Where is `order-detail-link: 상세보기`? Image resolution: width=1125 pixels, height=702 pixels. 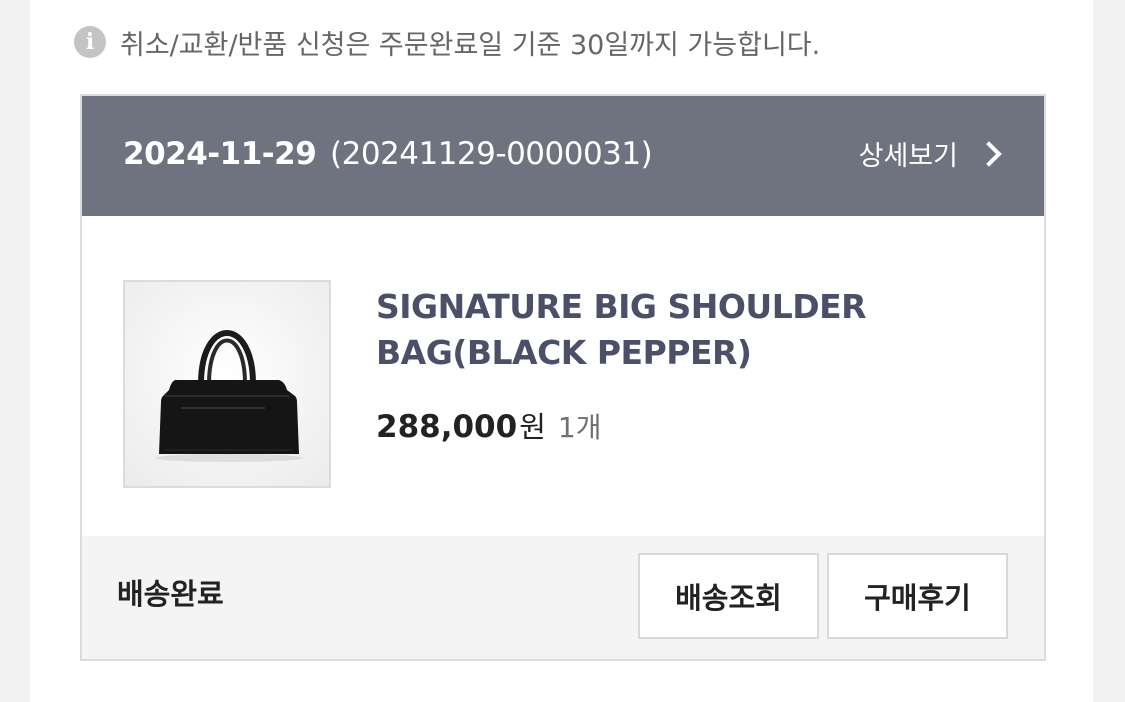 order-detail-link: 상세보기 is located at coordinates (931, 153).